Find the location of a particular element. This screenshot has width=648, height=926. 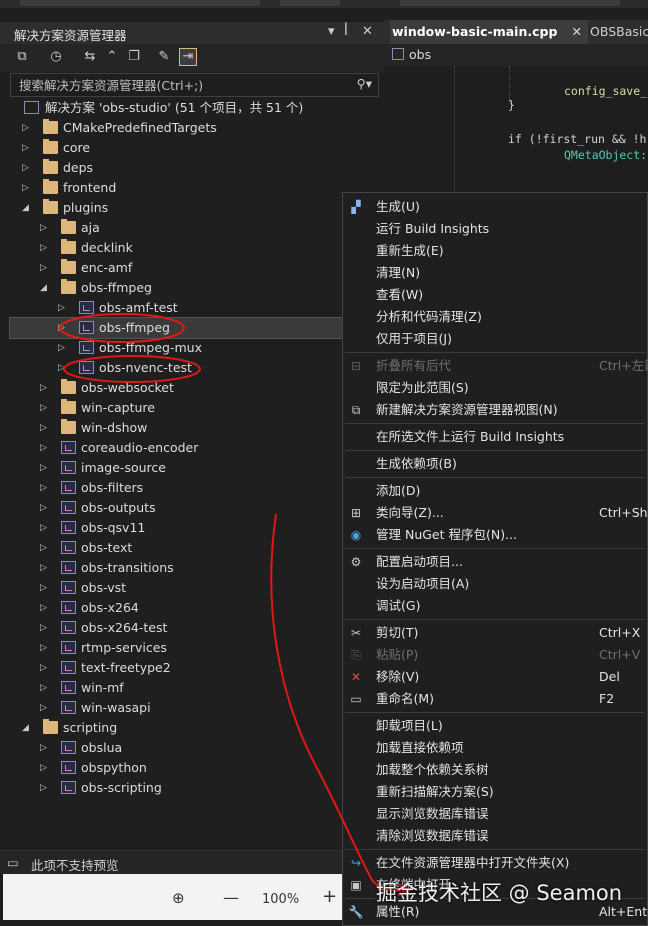

tree-item: ▷ win-mf is located at coordinates (192, 688).